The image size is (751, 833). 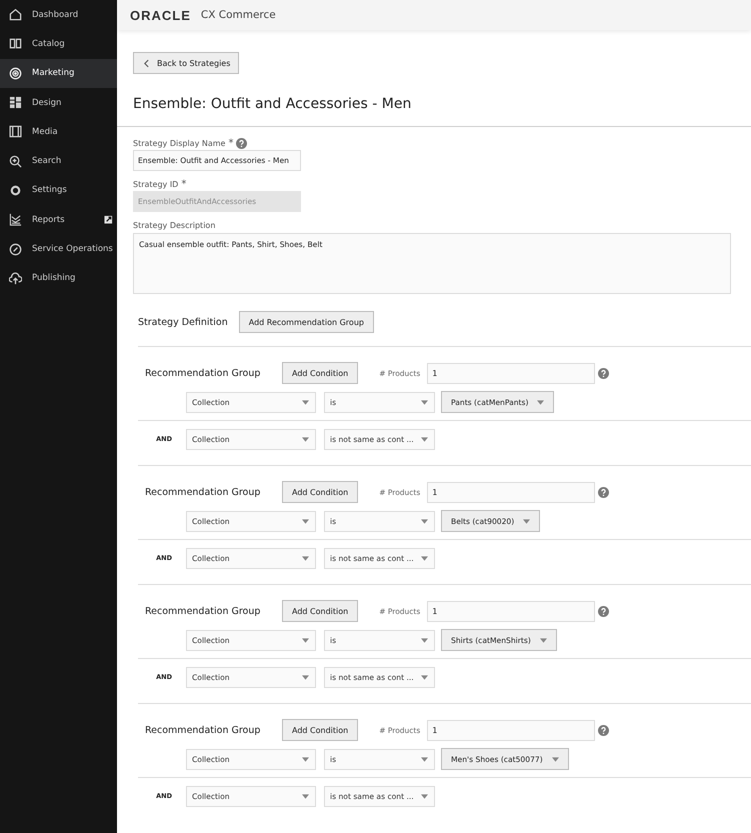 I want to click on field-label: Strategy Description, so click(x=174, y=225).